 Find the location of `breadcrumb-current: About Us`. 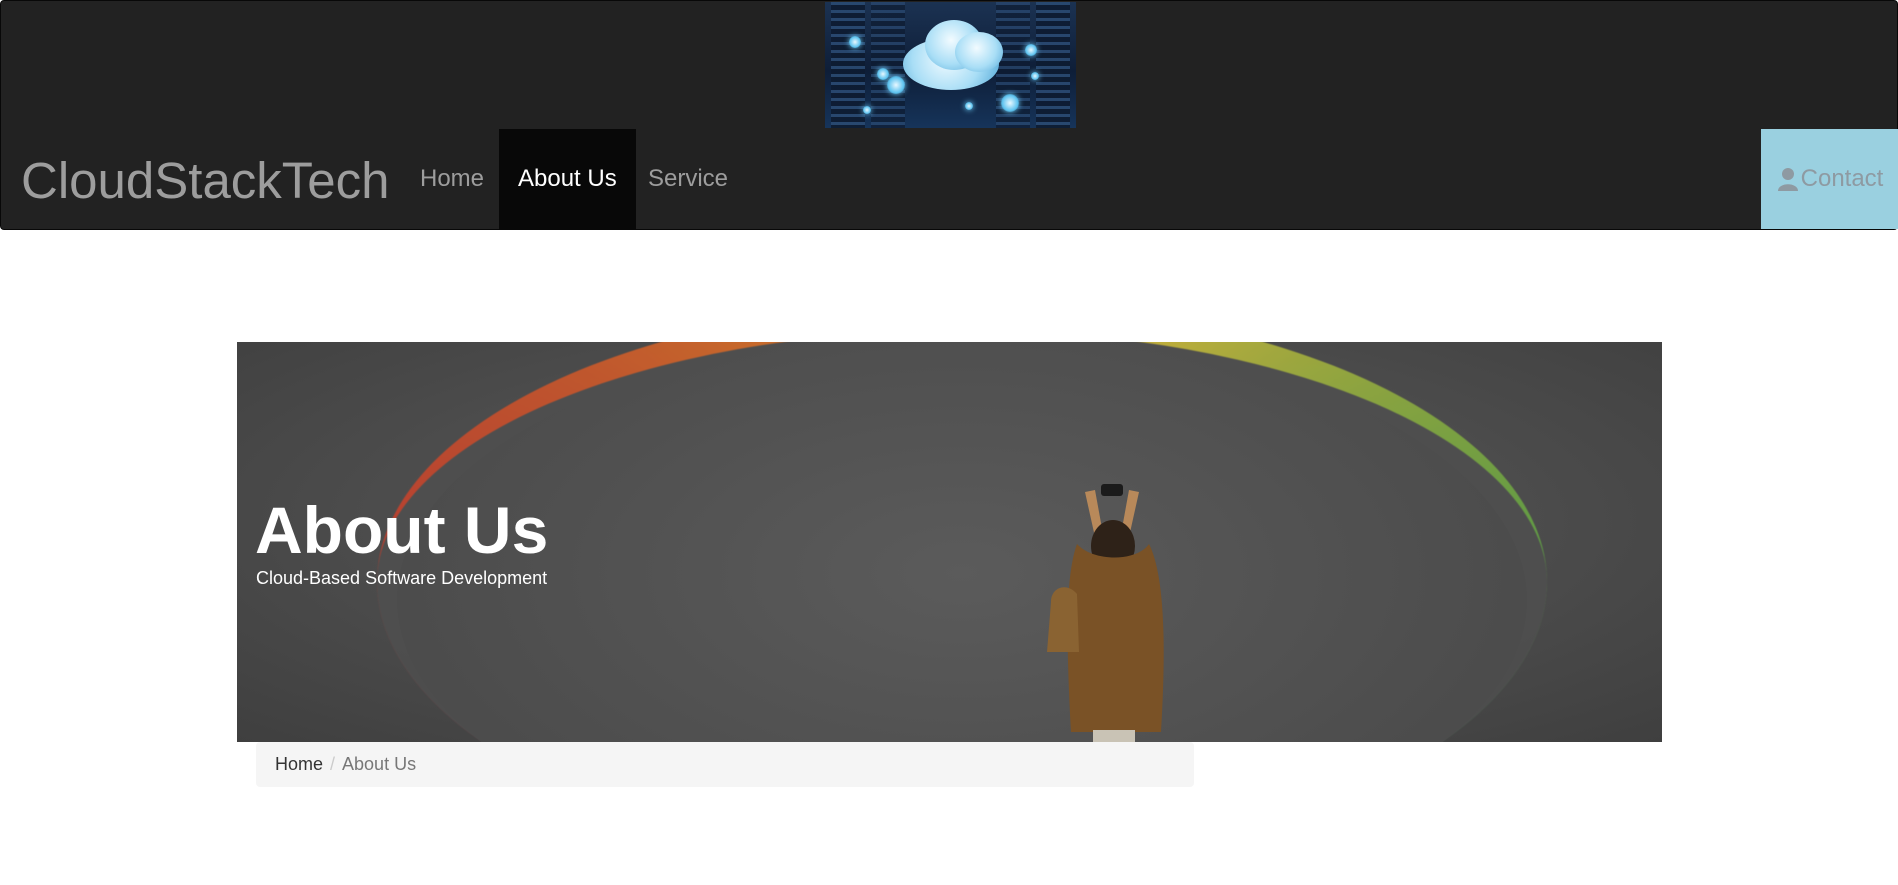

breadcrumb-current: About Us is located at coordinates (379, 764).